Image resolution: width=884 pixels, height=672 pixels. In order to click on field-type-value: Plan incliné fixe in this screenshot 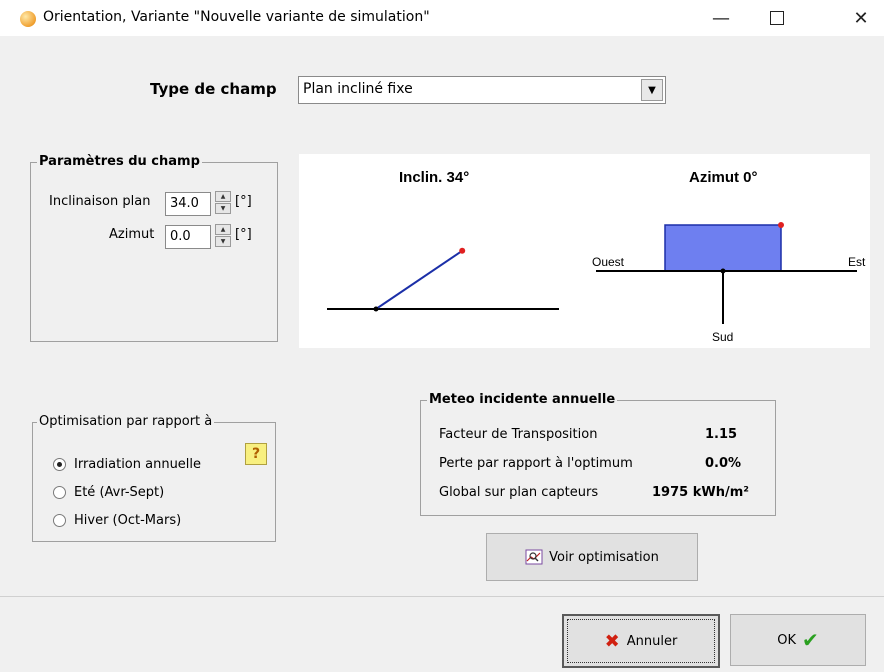, I will do `click(358, 89)`.